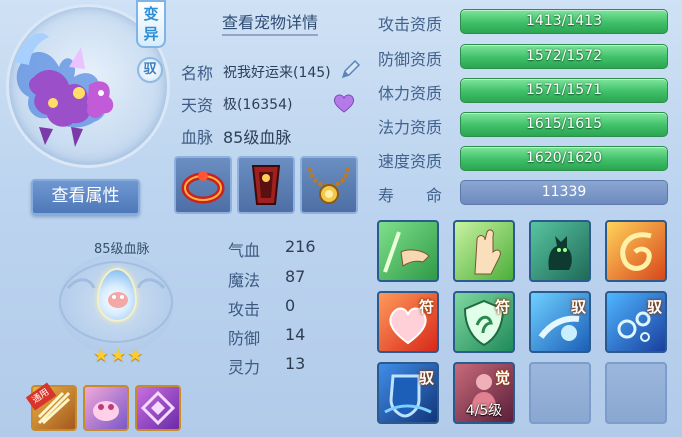  I want to click on aptitude-value-speed: 1620/1620, so click(564, 158).